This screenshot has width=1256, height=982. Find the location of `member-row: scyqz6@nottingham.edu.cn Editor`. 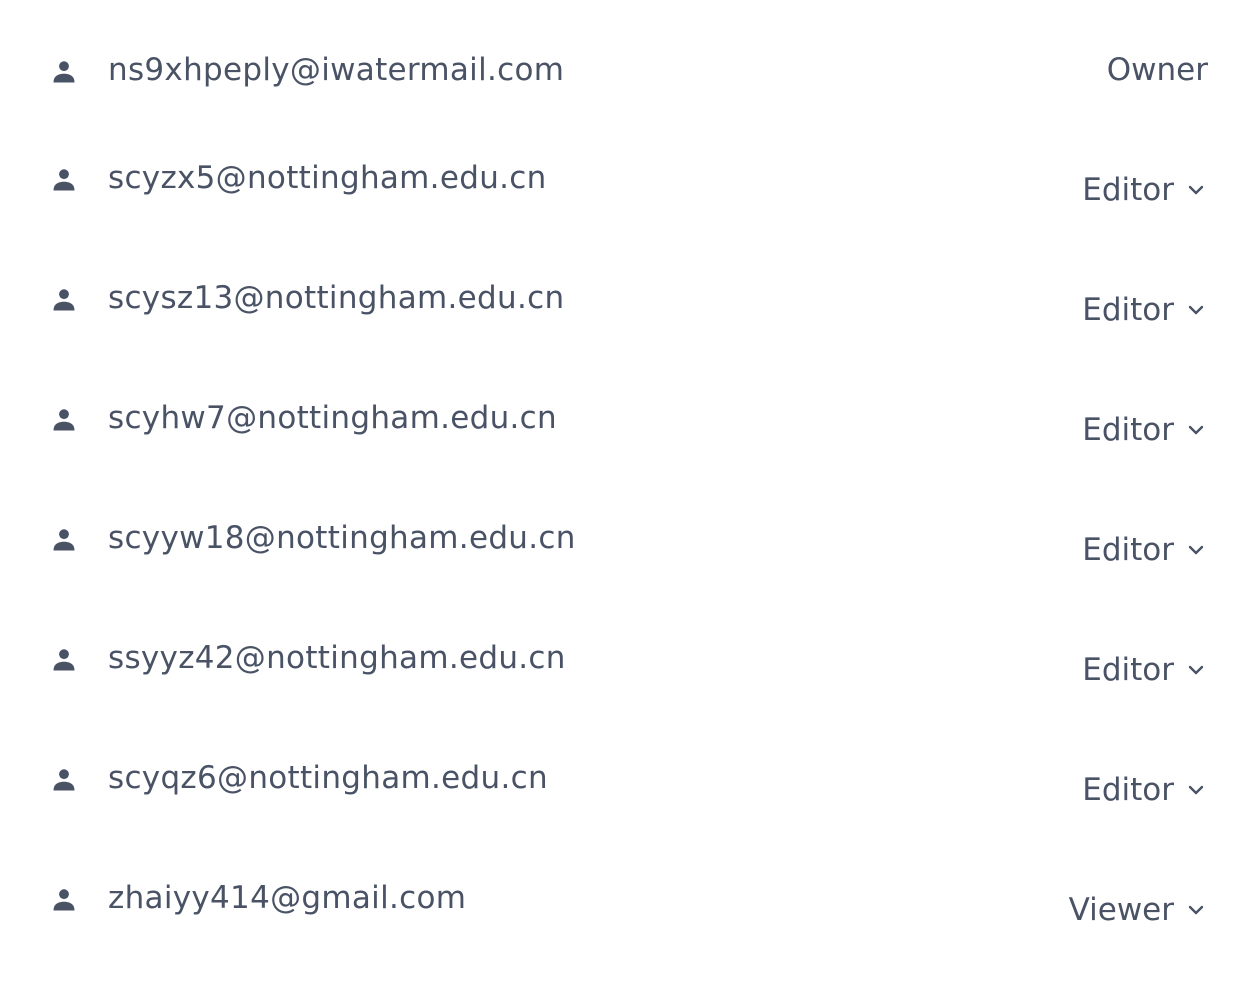

member-row: scyqz6@nottingham.edu.cn Editor is located at coordinates (628, 799).